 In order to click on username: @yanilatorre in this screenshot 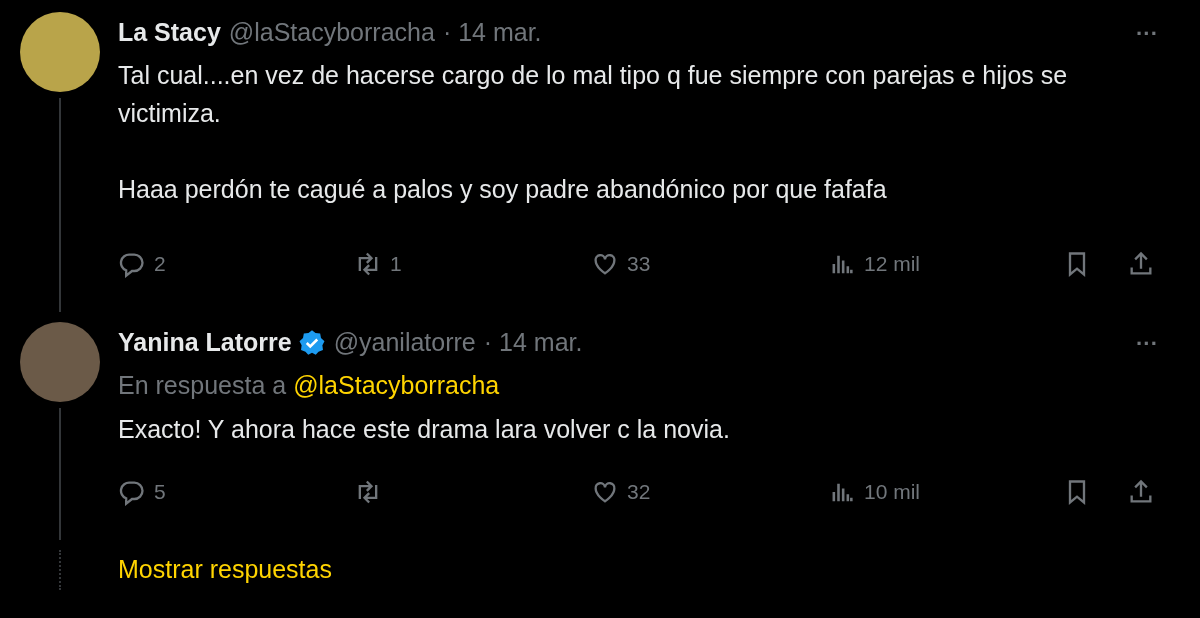, I will do `click(404, 343)`.